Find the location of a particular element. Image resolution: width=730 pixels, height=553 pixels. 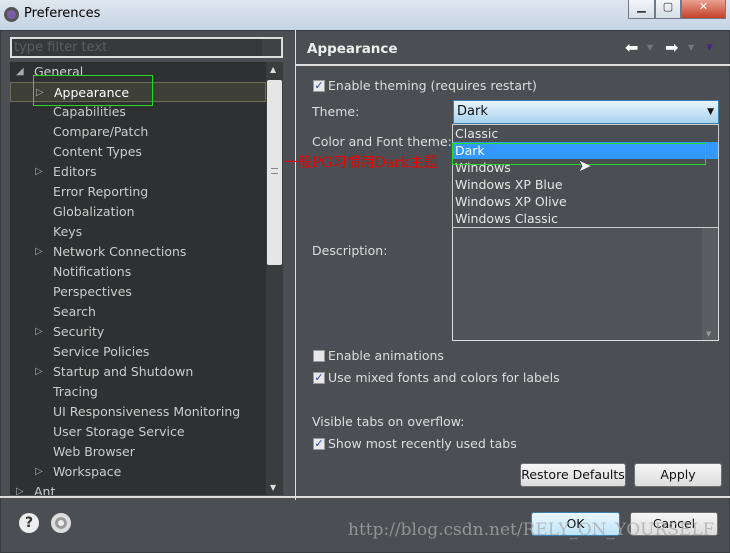

tree-item-label: Tracing is located at coordinates (75, 391).